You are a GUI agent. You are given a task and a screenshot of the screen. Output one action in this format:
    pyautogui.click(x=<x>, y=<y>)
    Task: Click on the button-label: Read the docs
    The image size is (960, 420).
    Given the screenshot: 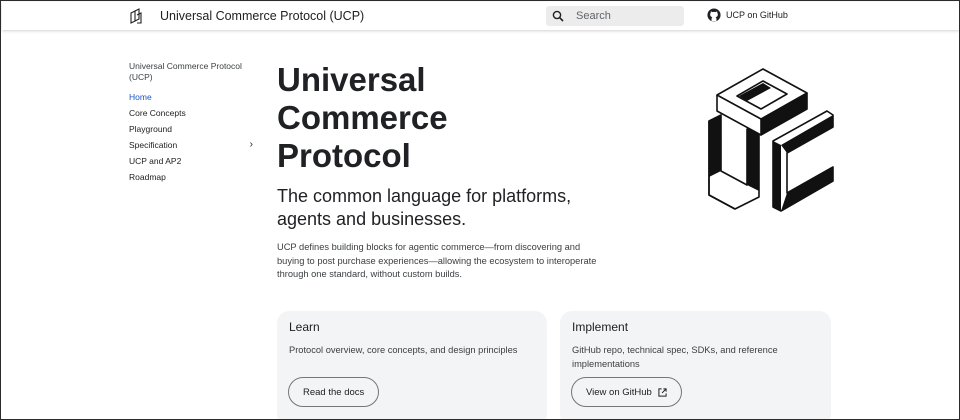 What is the action you would take?
    pyautogui.click(x=334, y=392)
    